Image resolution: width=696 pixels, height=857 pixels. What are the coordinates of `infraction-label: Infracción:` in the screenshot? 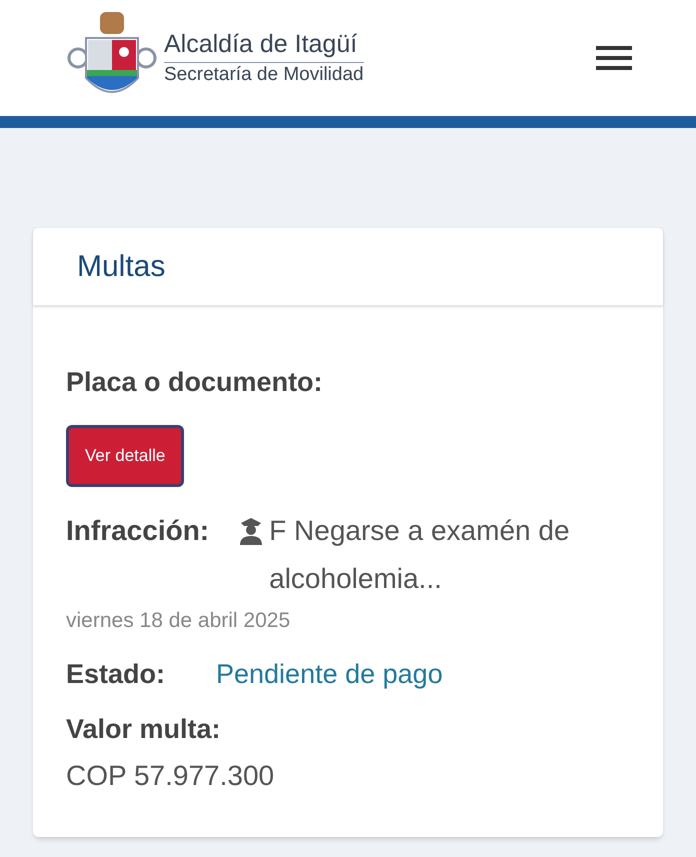 It's located at (138, 531).